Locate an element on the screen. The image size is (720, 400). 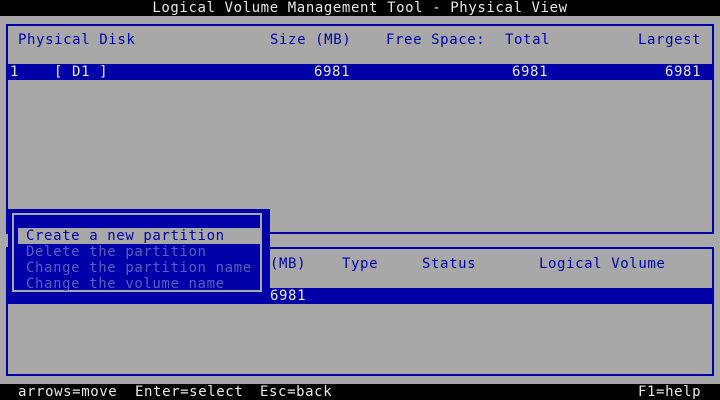
header-free-space: Free Space: is located at coordinates (436, 40).